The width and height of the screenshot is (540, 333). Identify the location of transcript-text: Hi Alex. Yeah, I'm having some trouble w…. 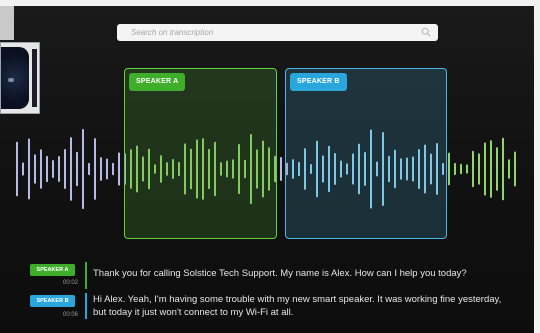
(297, 306).